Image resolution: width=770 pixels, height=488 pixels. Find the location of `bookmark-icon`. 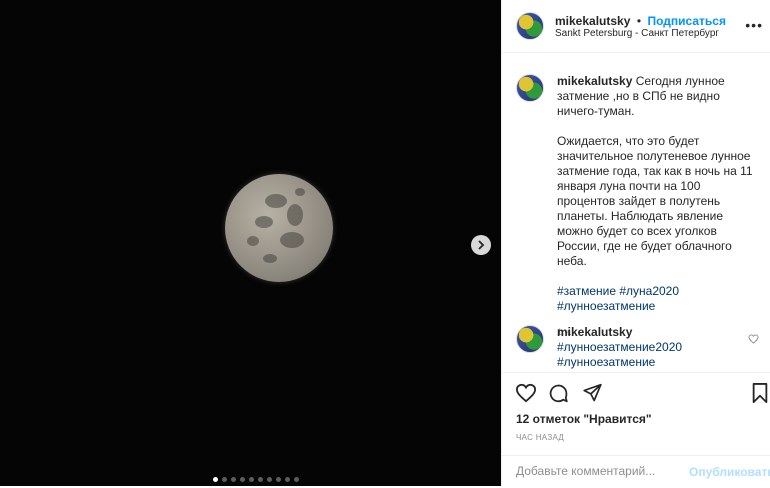

bookmark-icon is located at coordinates (760, 393).